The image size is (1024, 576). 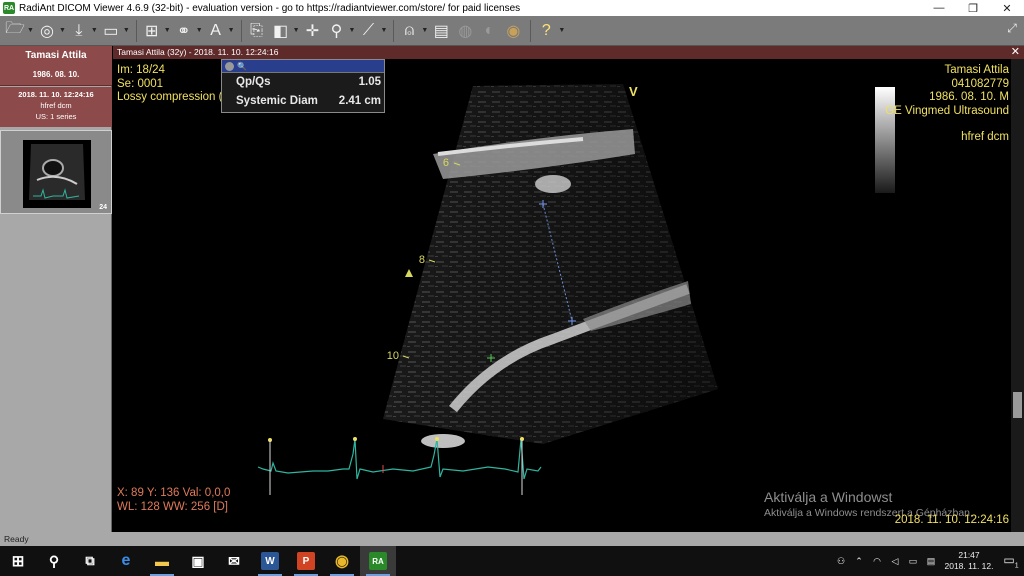 I want to click on open-button: 🗁 ▼, so click(x=19, y=31).